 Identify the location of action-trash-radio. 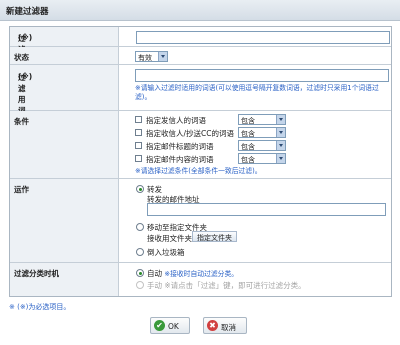
(140, 252).